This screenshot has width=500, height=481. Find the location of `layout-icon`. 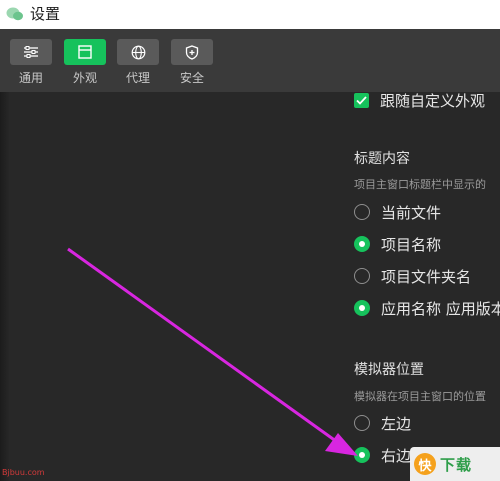

layout-icon is located at coordinates (85, 52).